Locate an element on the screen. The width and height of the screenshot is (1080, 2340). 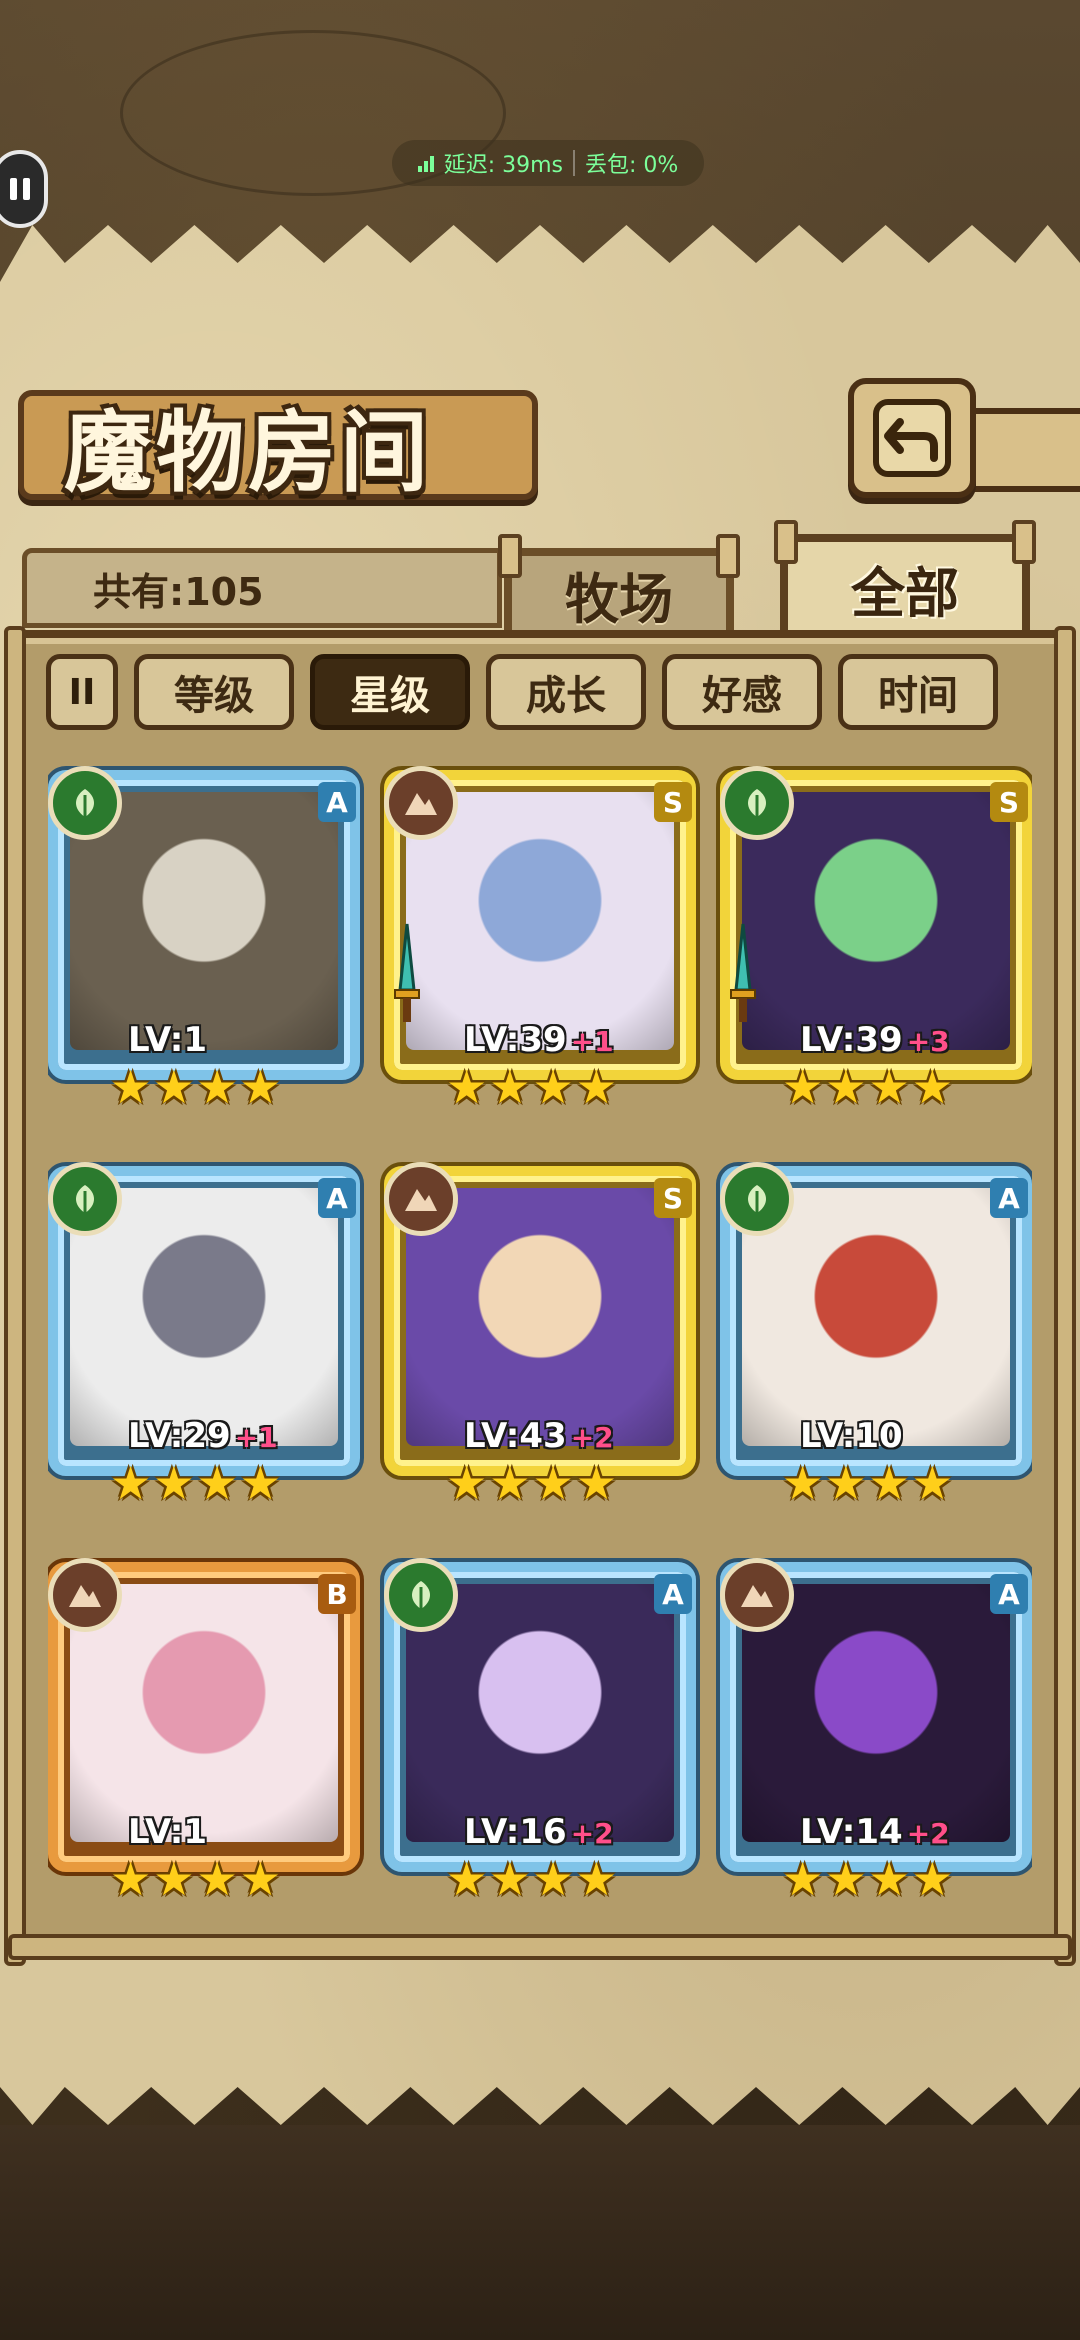
monster-card: A LV:1 ★ ★ ★ ★ is located at coordinates (208, 925).